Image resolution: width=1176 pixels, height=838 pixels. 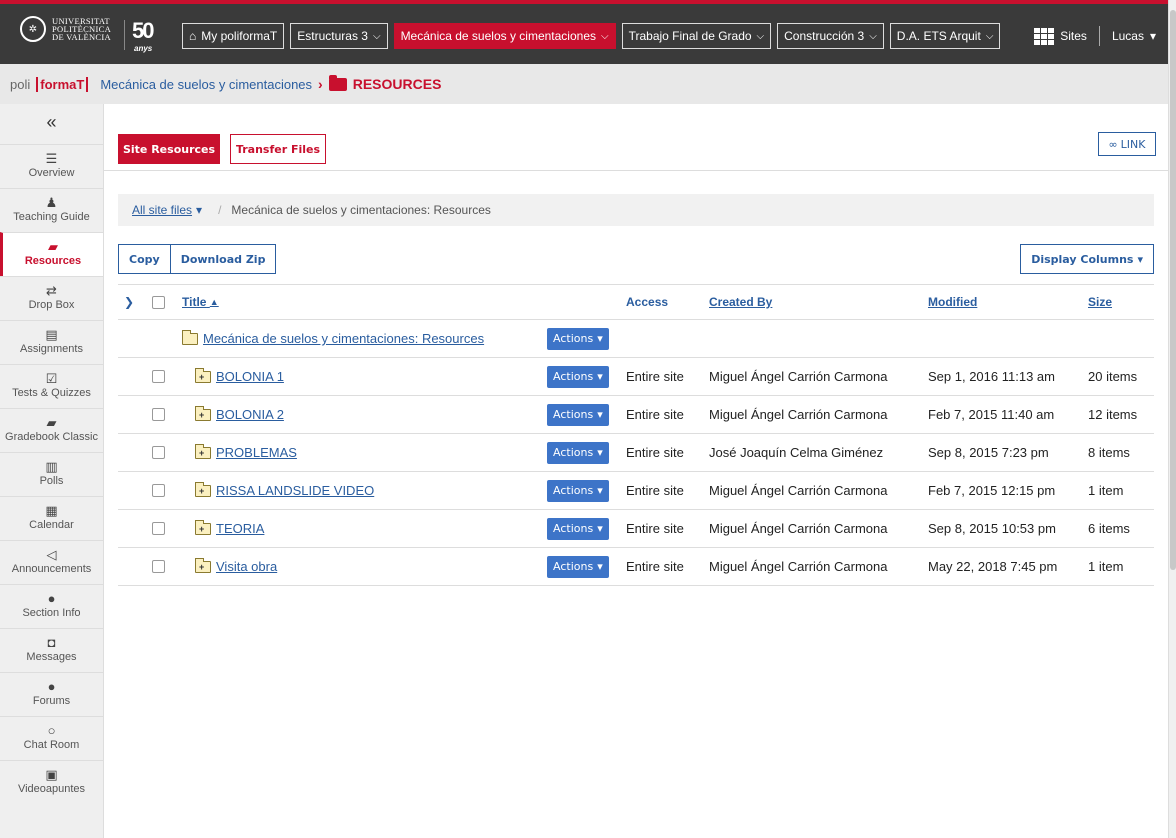 I want to click on user-menu: Lucas, so click(x=1128, y=36).